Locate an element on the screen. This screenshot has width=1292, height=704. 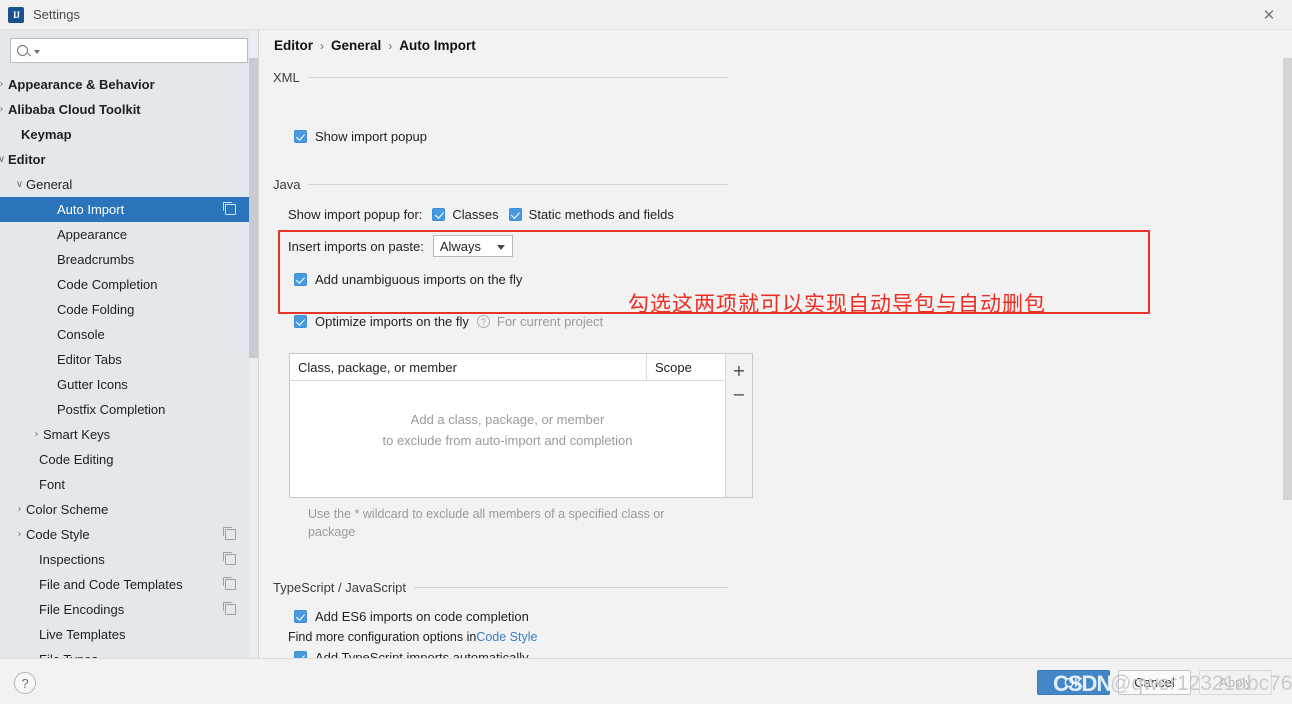
checkbox-classes is located at coordinates (439, 214).